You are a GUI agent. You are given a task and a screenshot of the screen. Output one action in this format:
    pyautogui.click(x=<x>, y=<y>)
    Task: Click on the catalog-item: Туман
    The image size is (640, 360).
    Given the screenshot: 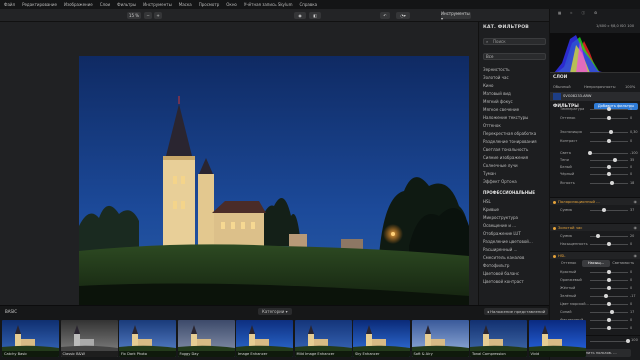 What is the action you would take?
    pyautogui.click(x=516, y=174)
    